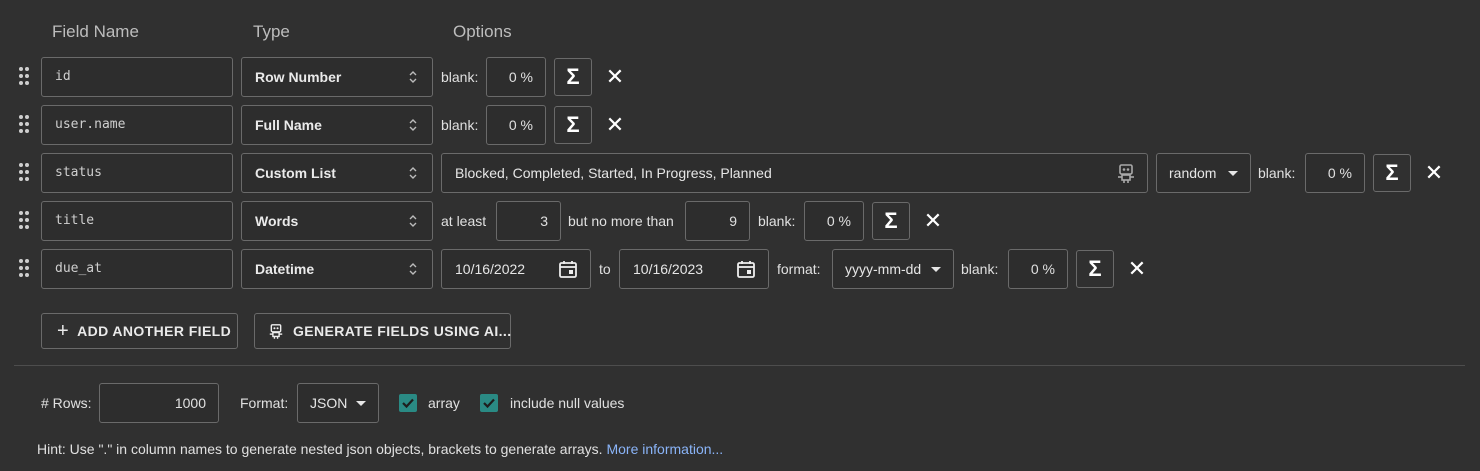 The height and width of the screenshot is (471, 1480). I want to click on field-name-input: status, so click(137, 173).